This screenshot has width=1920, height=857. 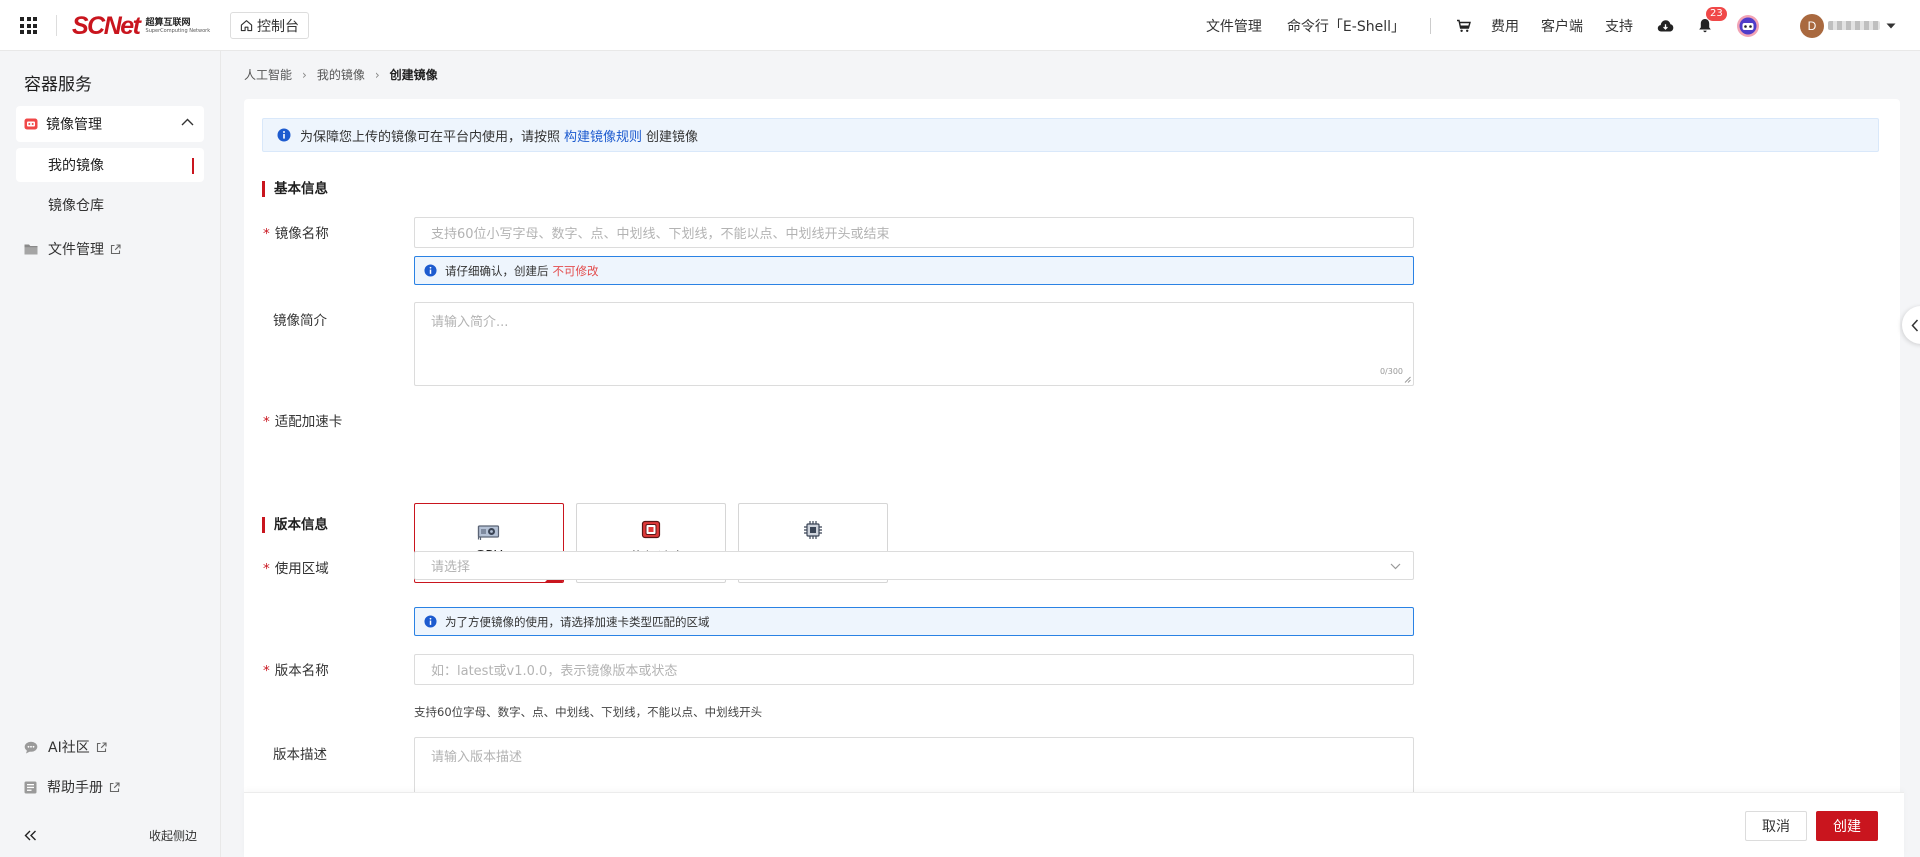 I want to click on create-button: 创建, so click(x=1847, y=826).